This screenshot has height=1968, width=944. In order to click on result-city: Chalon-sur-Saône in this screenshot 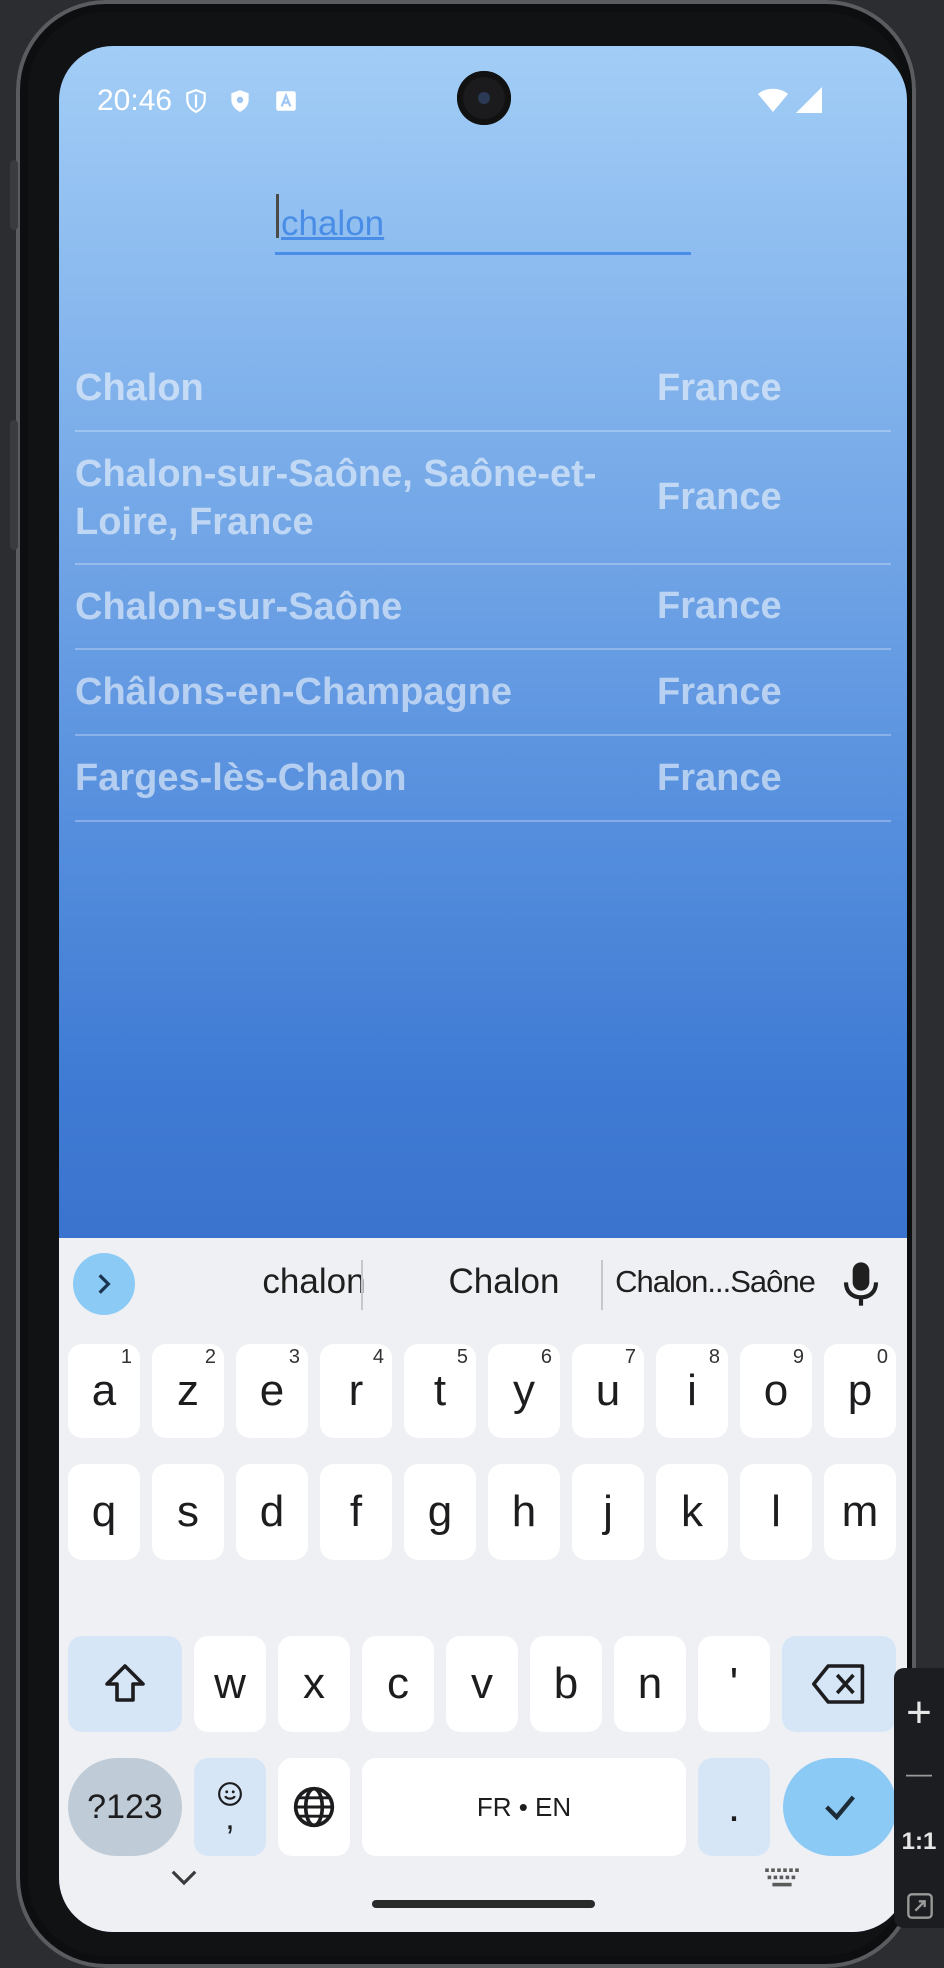, I will do `click(239, 606)`.